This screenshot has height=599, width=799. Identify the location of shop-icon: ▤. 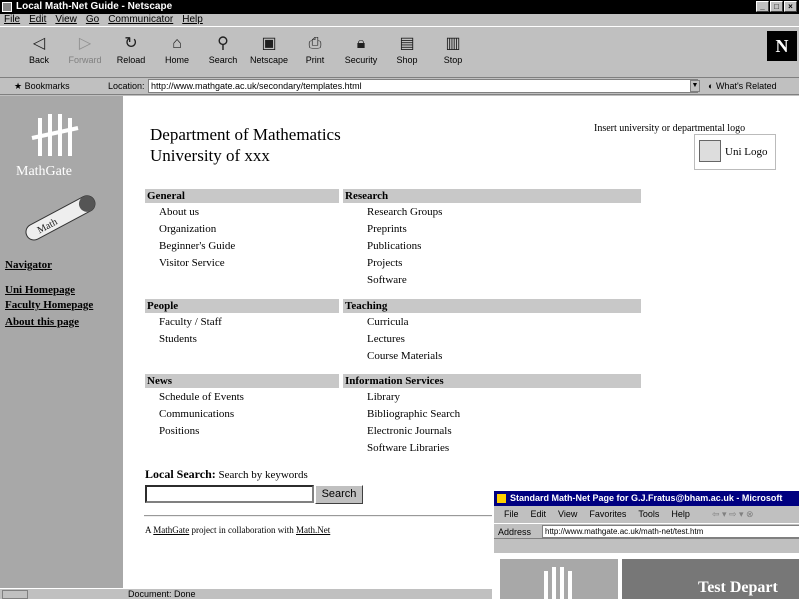
(407, 43).